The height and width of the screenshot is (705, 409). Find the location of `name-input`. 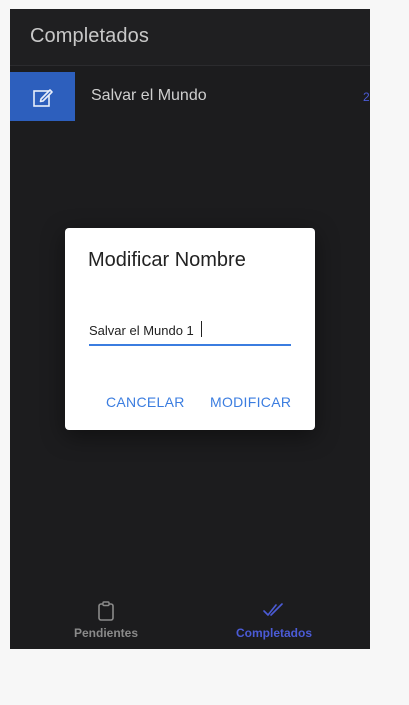

name-input is located at coordinates (190, 331).